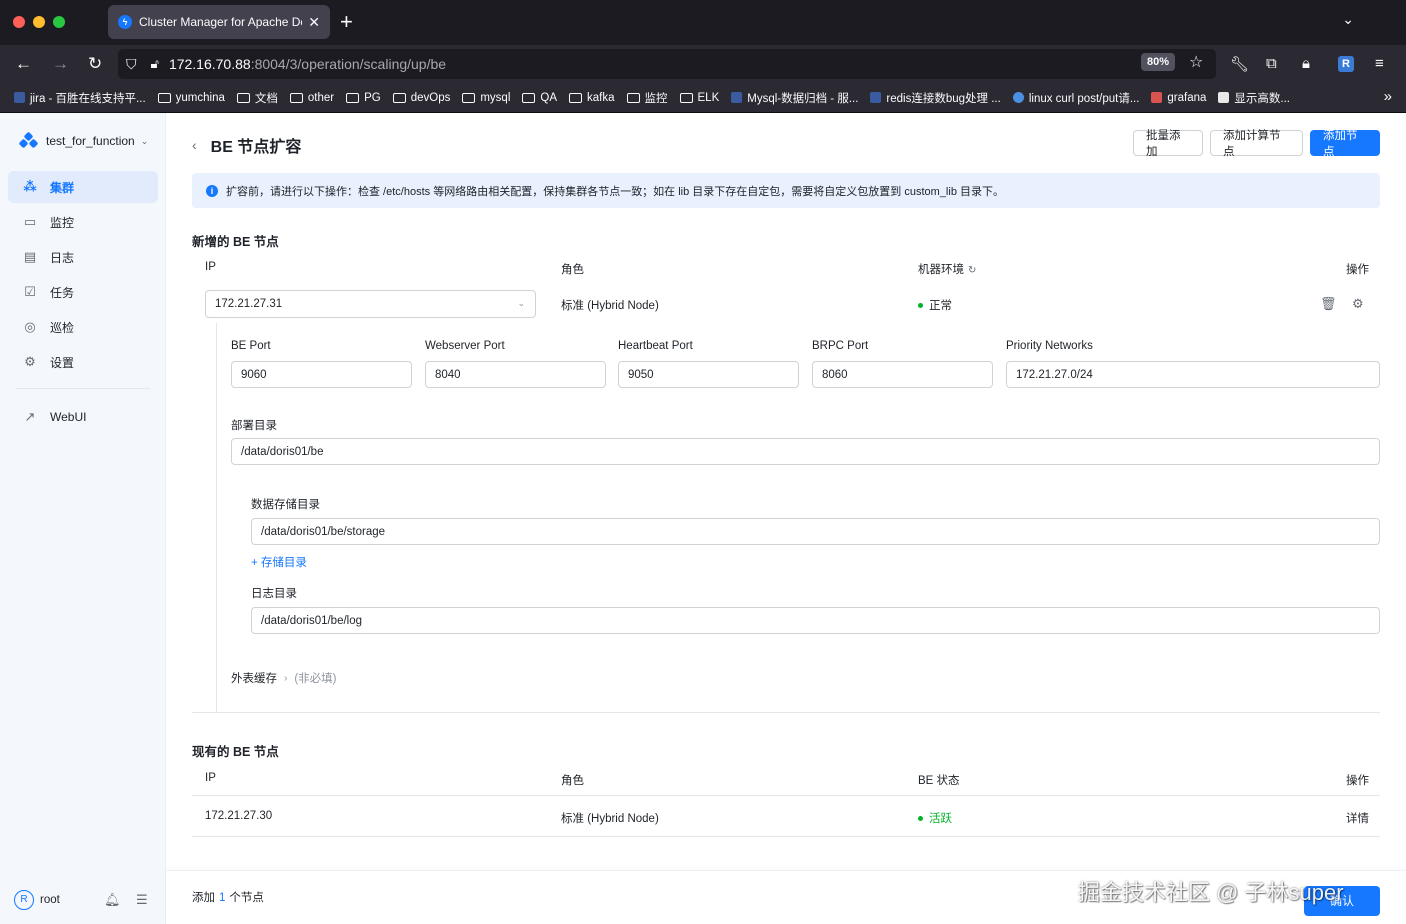 The width and height of the screenshot is (1406, 924). Describe the element at coordinates (30, 291) in the screenshot. I see `task-icon: ☑` at that location.